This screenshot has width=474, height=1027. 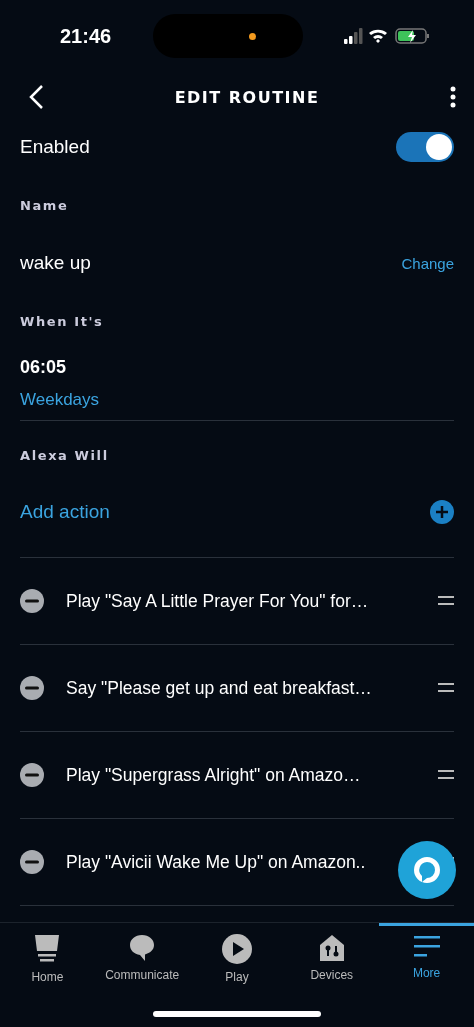 What do you see at coordinates (216, 862) in the screenshot?
I see `action-text: Play "Avicii Wake Me Up" on Amazon..` at bounding box center [216, 862].